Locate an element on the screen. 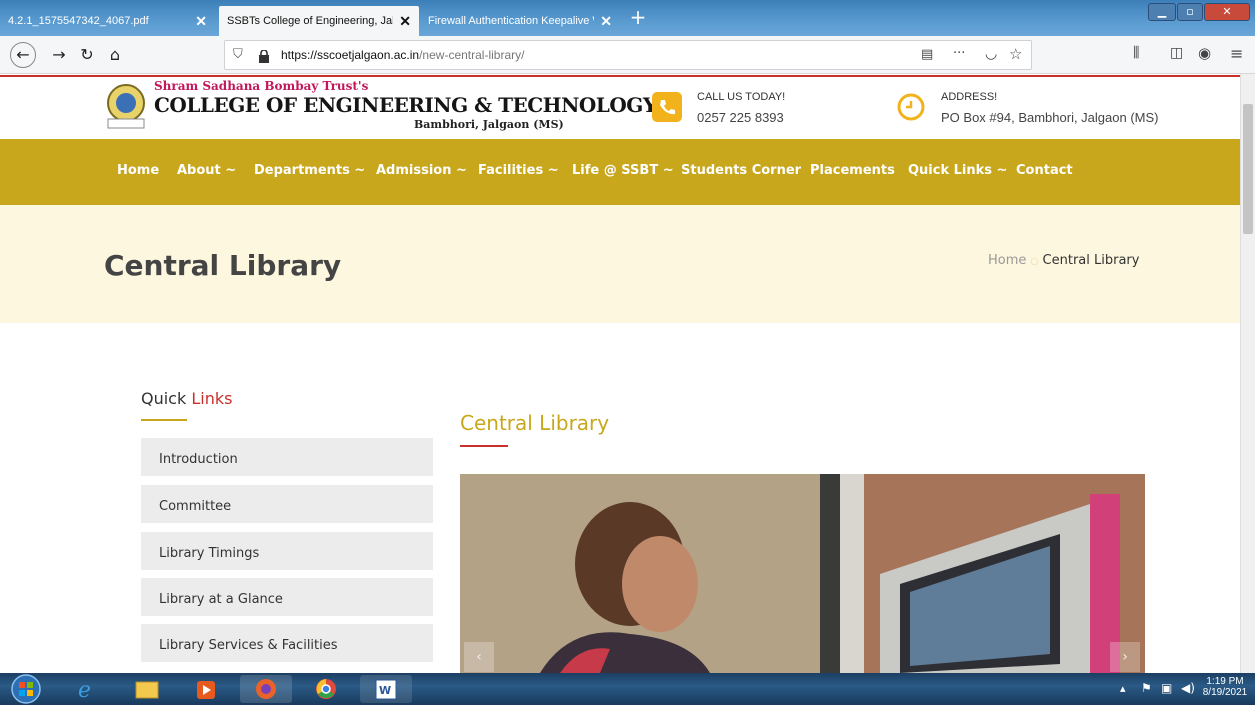  college-logo is located at coordinates (126, 106).